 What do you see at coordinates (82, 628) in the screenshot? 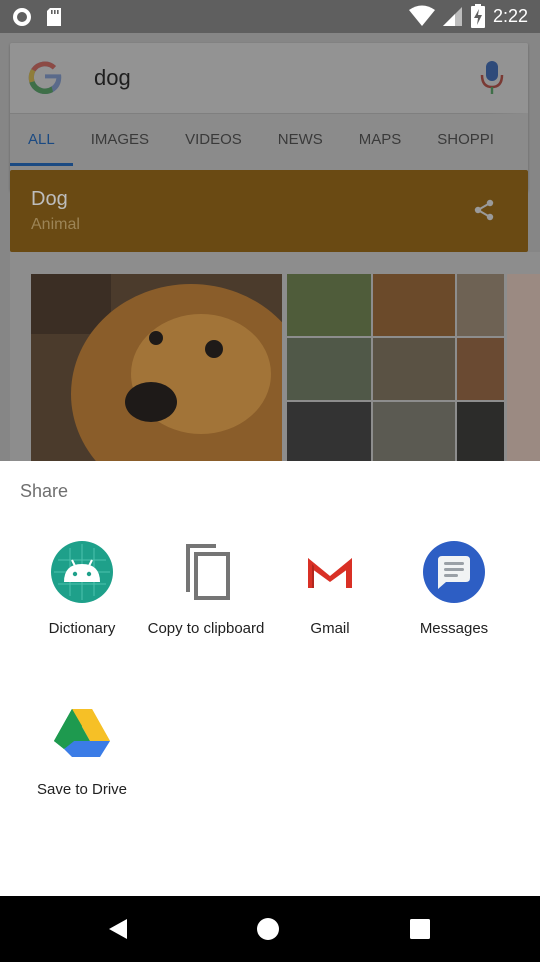
I see `share-target-label: Dictionary` at bounding box center [82, 628].